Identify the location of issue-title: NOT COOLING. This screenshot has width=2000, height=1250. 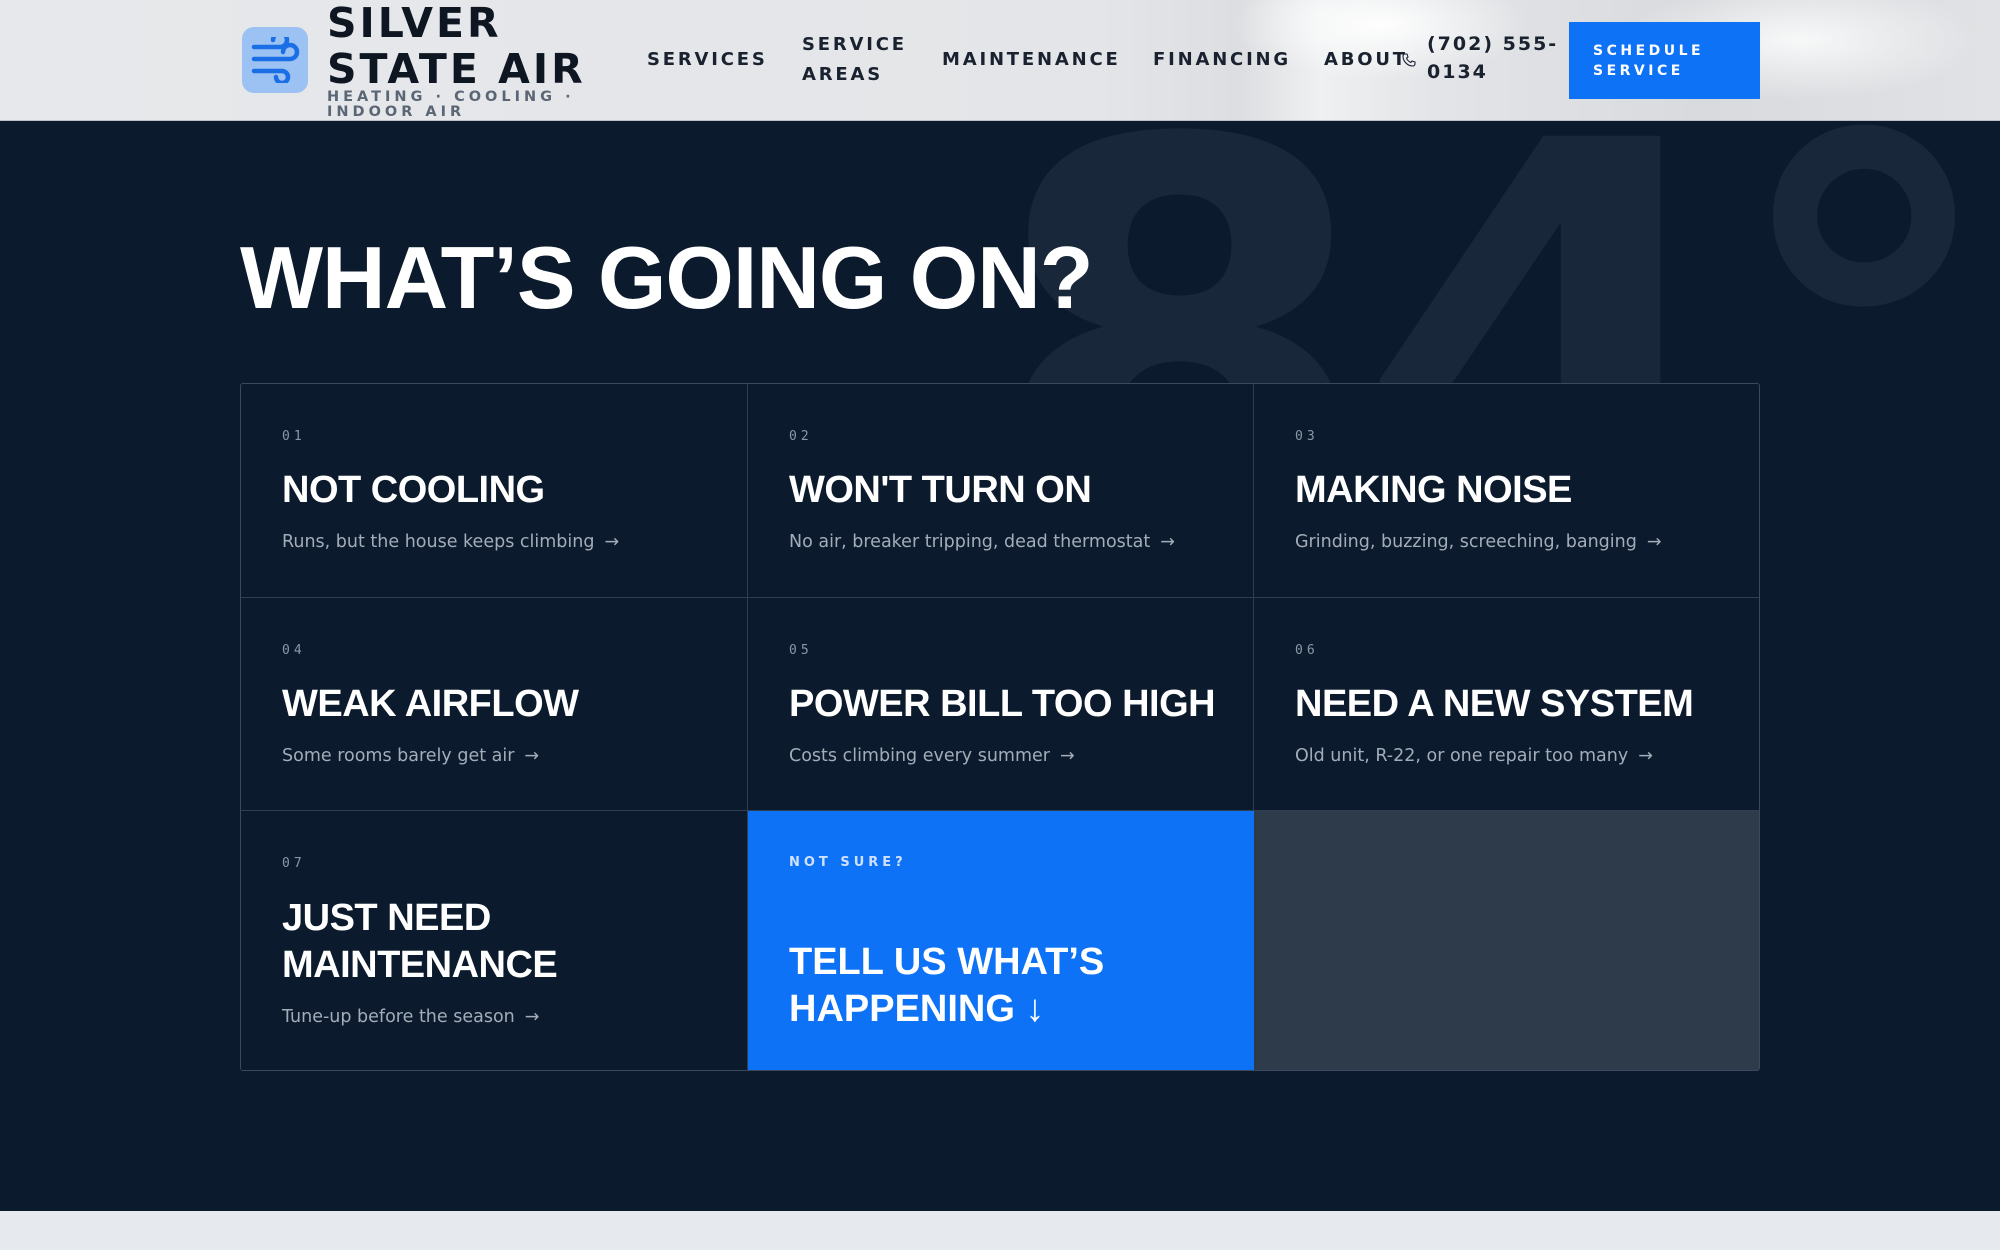
(413, 490).